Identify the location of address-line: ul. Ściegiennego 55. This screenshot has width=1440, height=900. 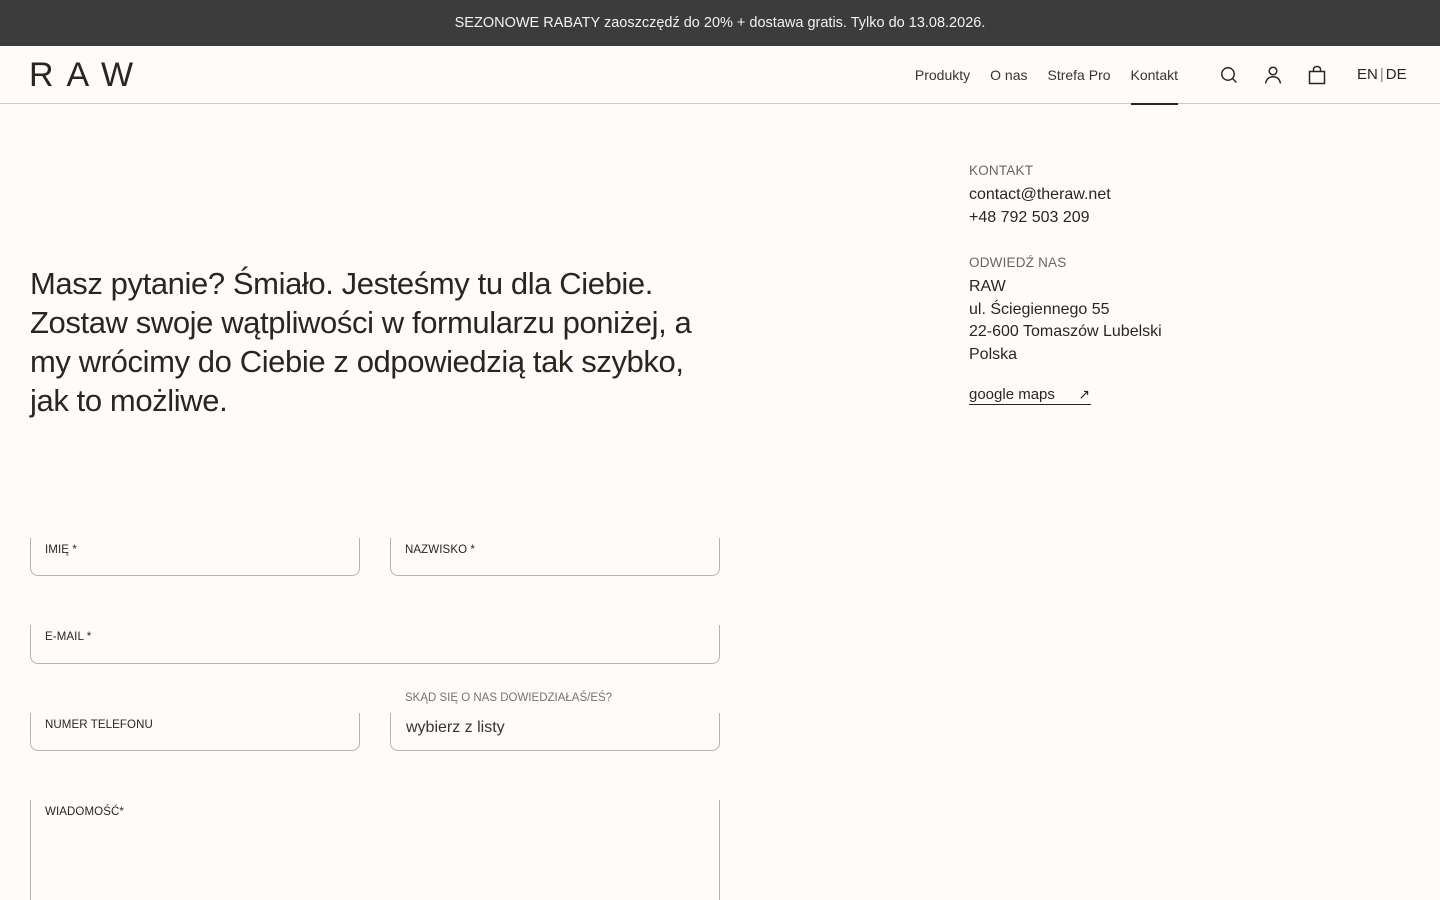
(1039, 309).